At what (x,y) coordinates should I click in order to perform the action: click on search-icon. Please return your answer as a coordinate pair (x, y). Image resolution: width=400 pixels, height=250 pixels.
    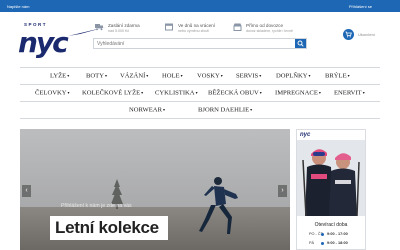
    Looking at the image, I should click on (300, 43).